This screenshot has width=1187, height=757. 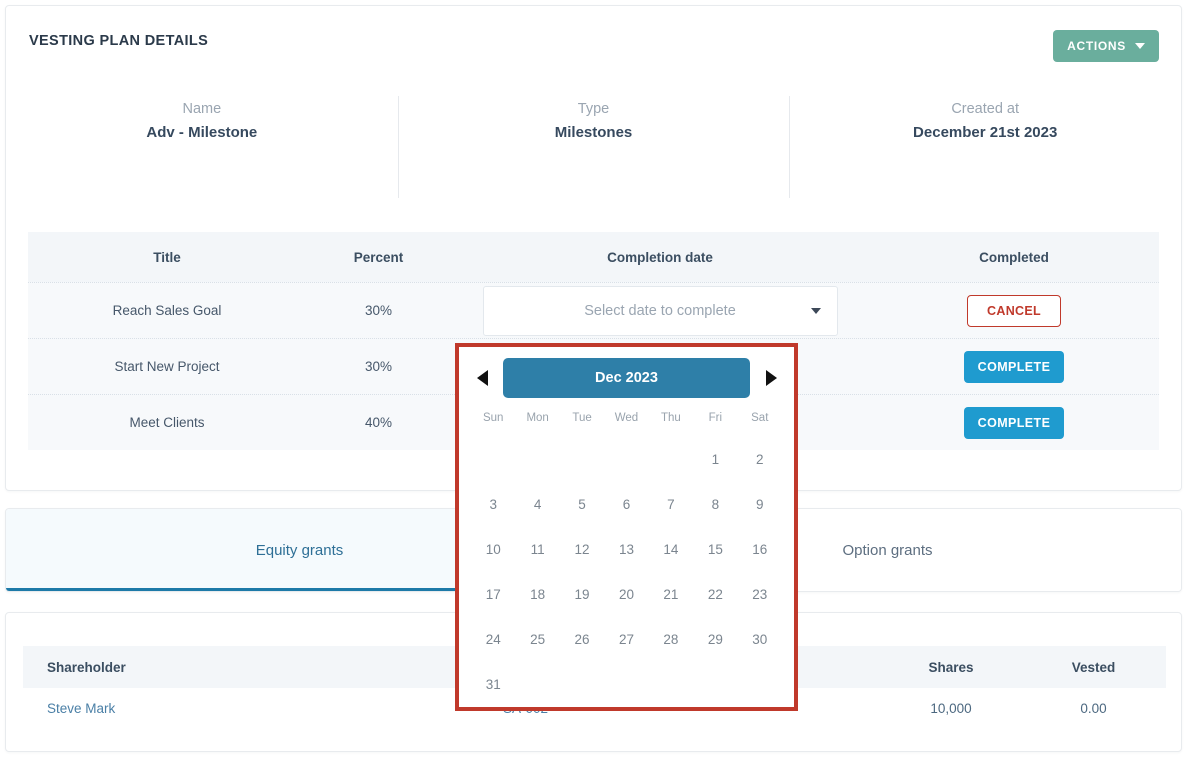 I want to click on calendar-month-label: Dec 2023, so click(x=626, y=378).